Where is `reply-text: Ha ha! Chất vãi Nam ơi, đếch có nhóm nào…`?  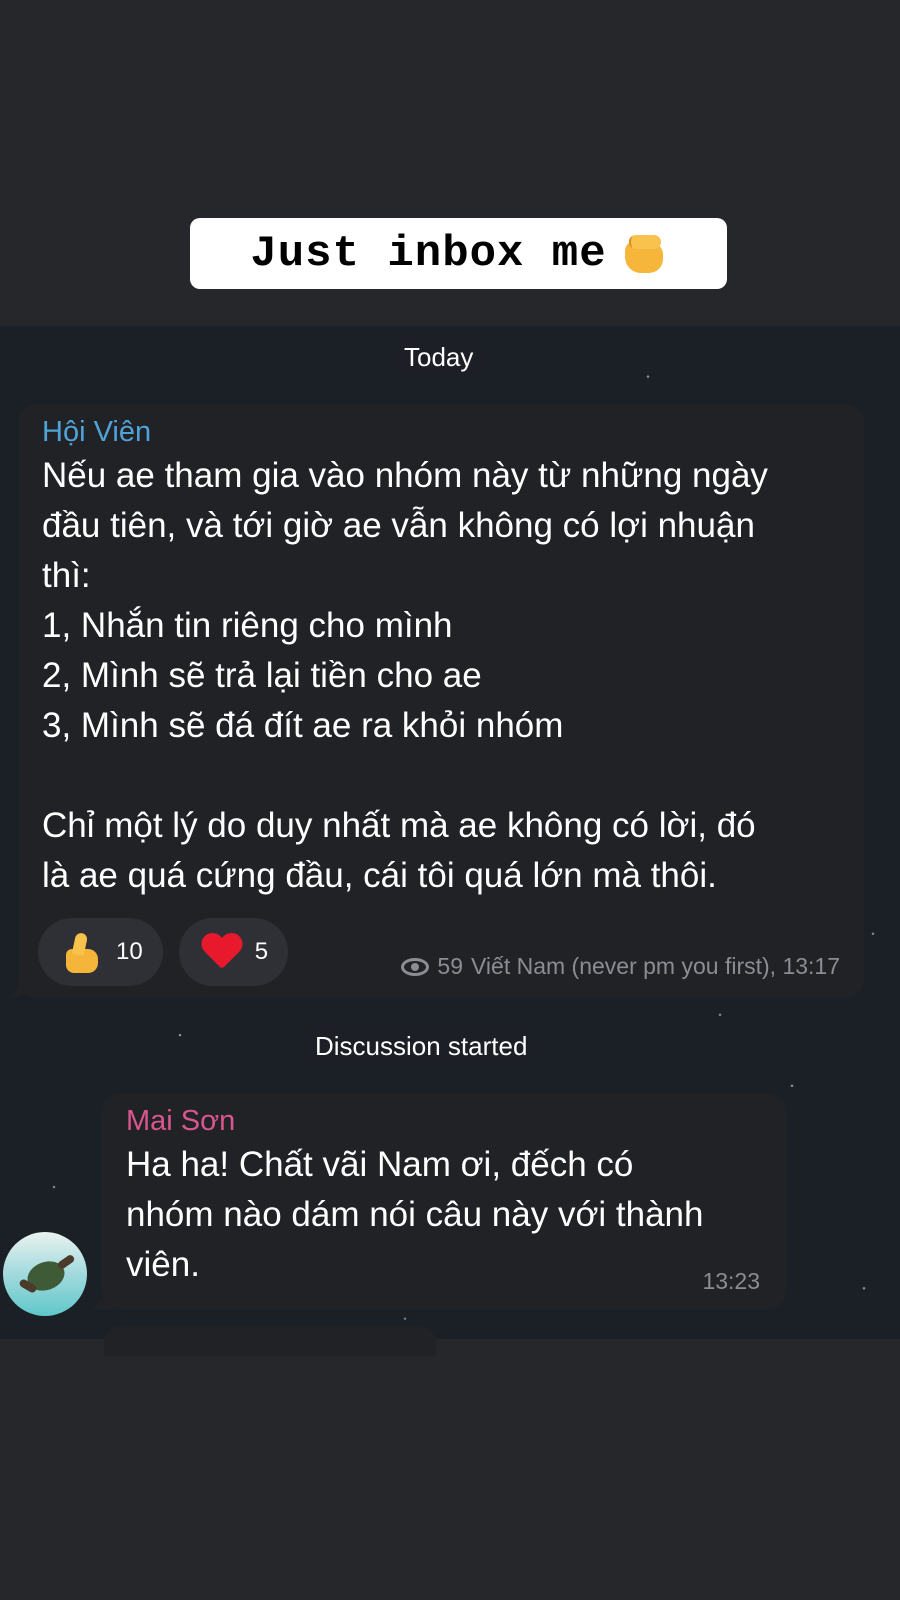
reply-text: Ha ha! Chất vãi Nam ơi, đếch có nhóm nào… is located at coordinates (415, 1214).